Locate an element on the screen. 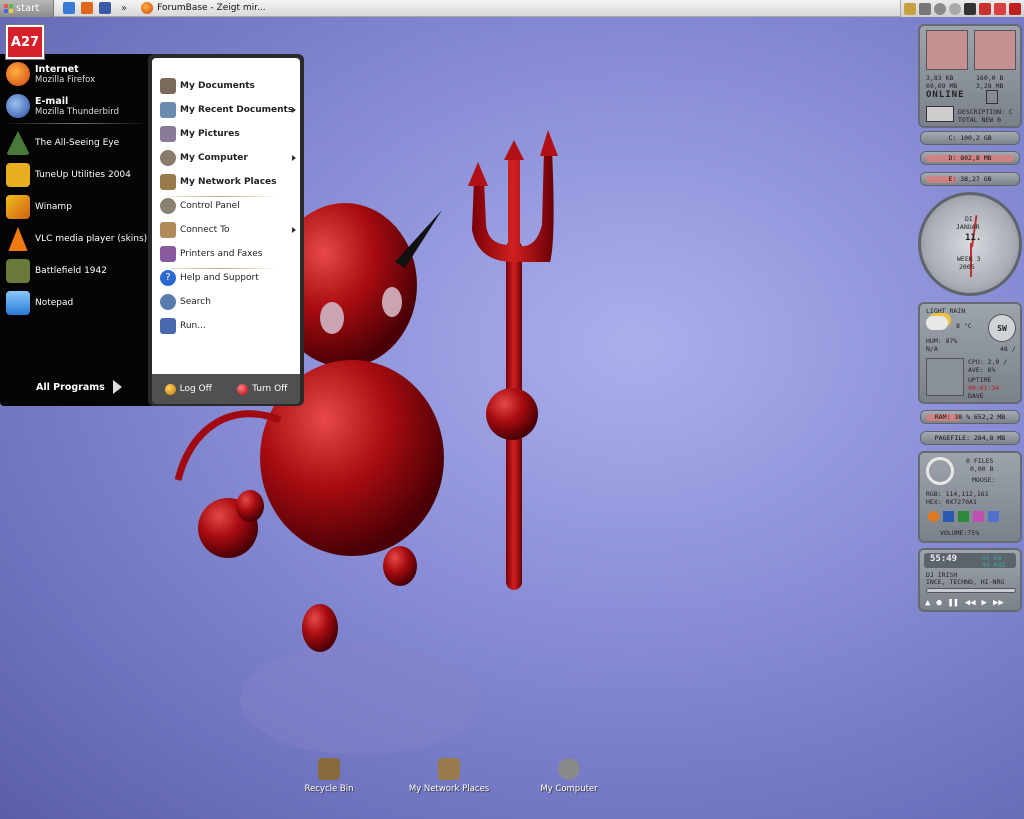  control-panel-icon is located at coordinates (168, 206).